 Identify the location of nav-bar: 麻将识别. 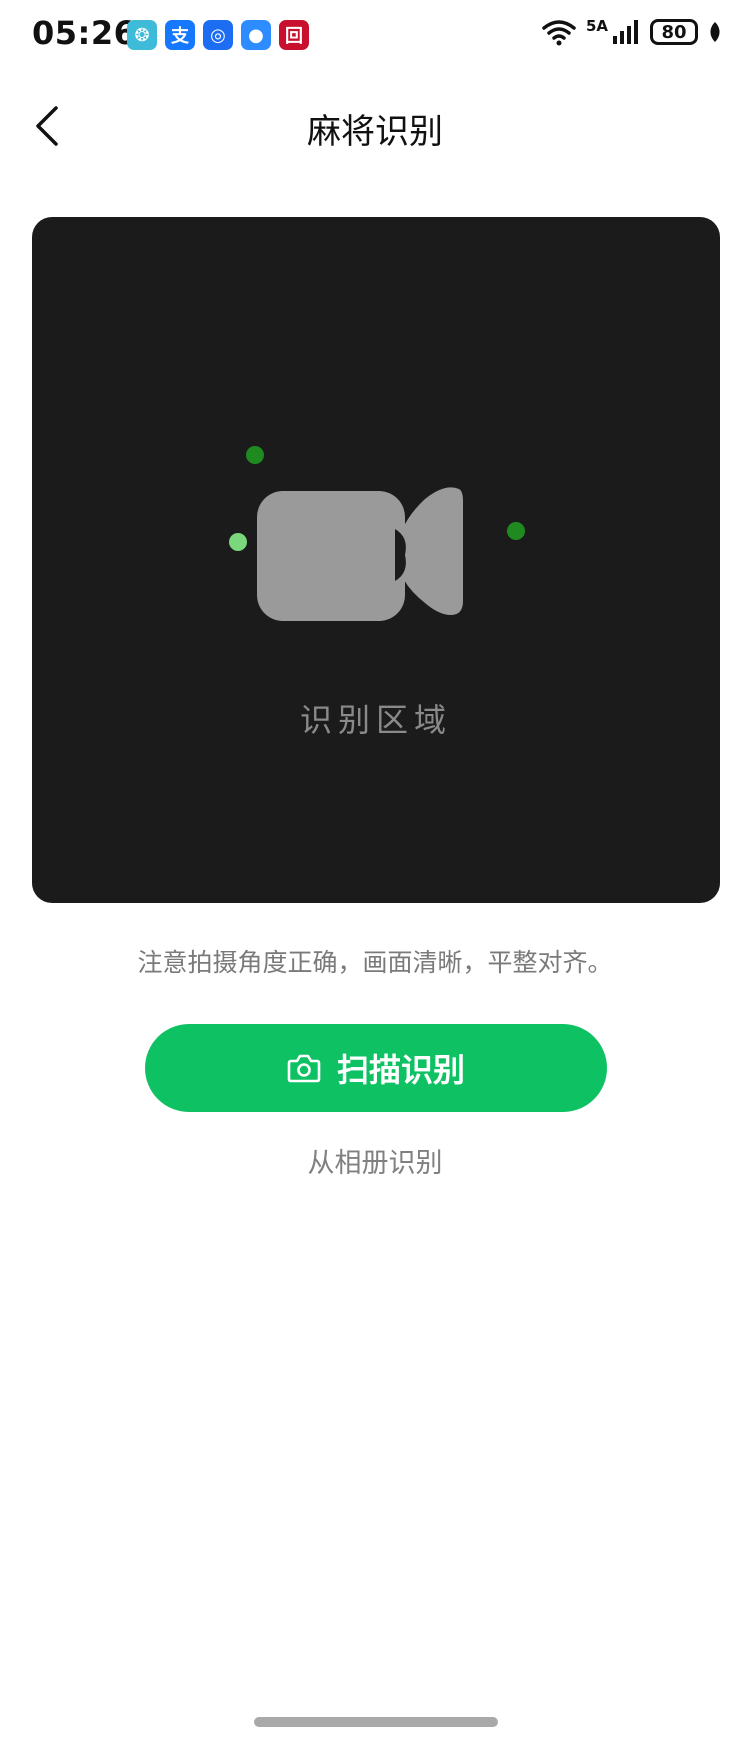
(375, 125).